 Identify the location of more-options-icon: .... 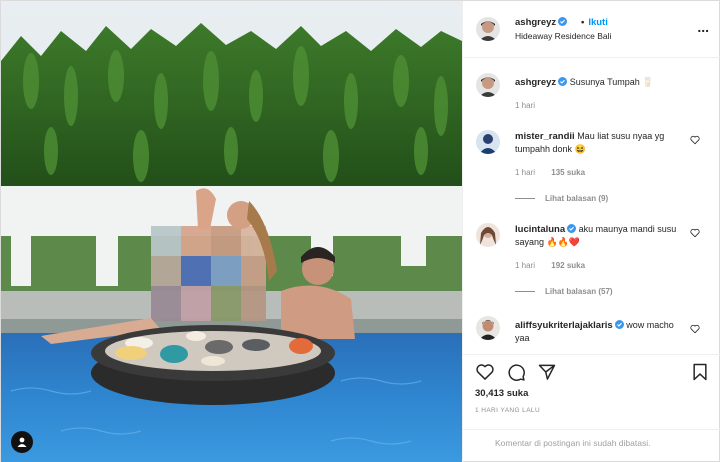
(703, 27).